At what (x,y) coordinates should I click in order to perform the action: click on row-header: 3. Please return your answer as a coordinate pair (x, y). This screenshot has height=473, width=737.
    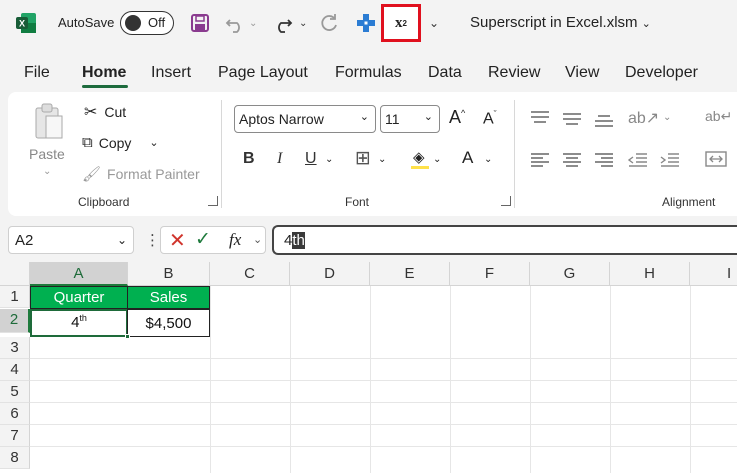
    Looking at the image, I should click on (15, 348).